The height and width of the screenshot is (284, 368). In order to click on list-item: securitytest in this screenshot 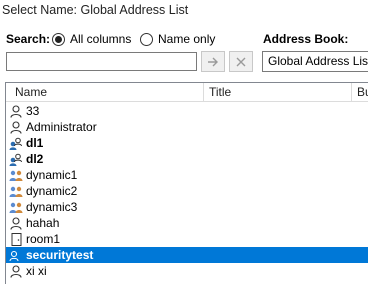, I will do `click(187, 255)`.